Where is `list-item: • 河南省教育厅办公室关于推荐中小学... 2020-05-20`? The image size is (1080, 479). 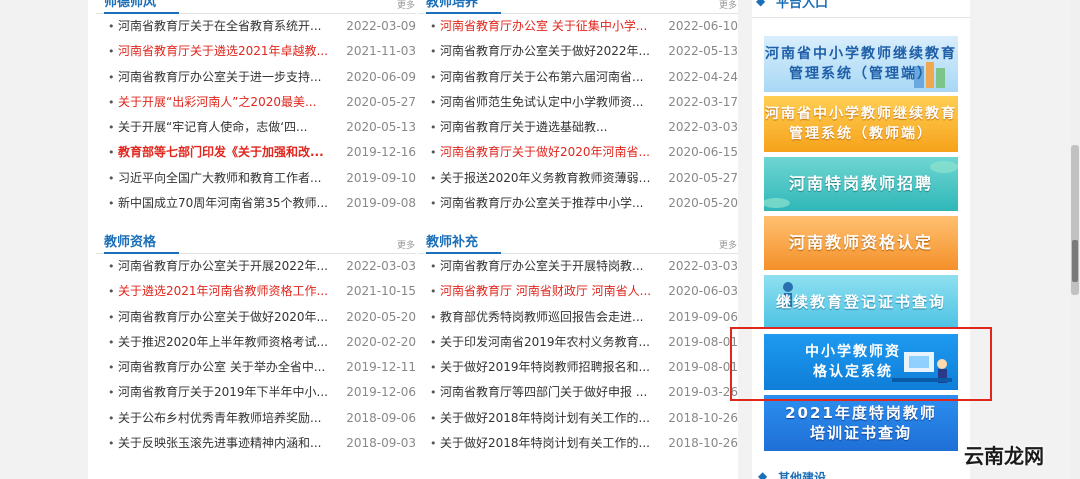
list-item: • 河南省教育厅办公室关于推荐中小学... 2020-05-20 is located at coordinates (578, 203).